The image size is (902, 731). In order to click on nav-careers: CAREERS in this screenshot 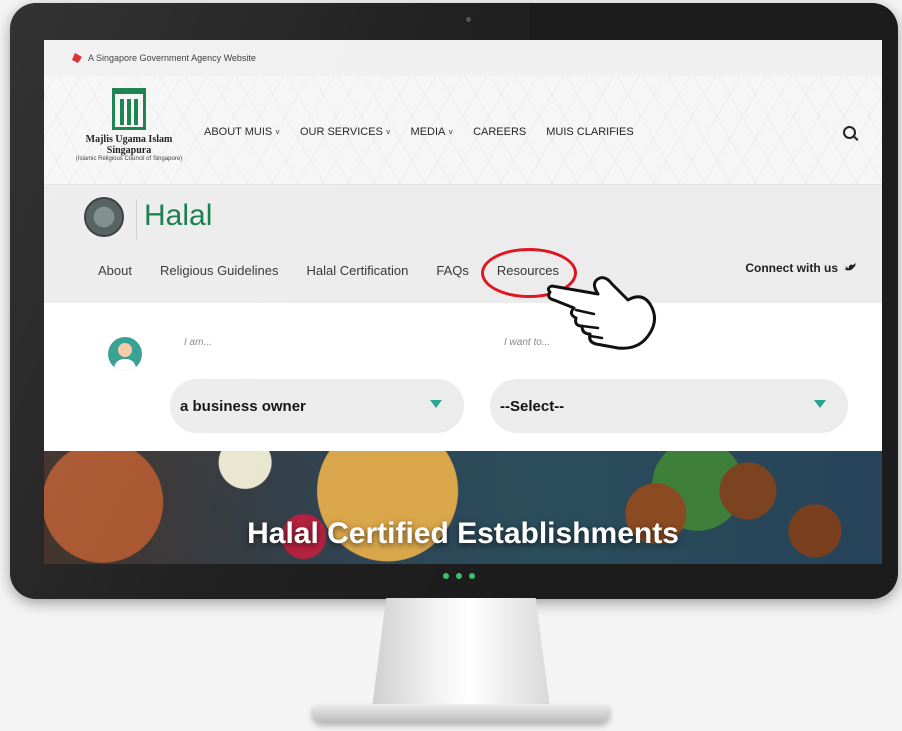, I will do `click(499, 132)`.